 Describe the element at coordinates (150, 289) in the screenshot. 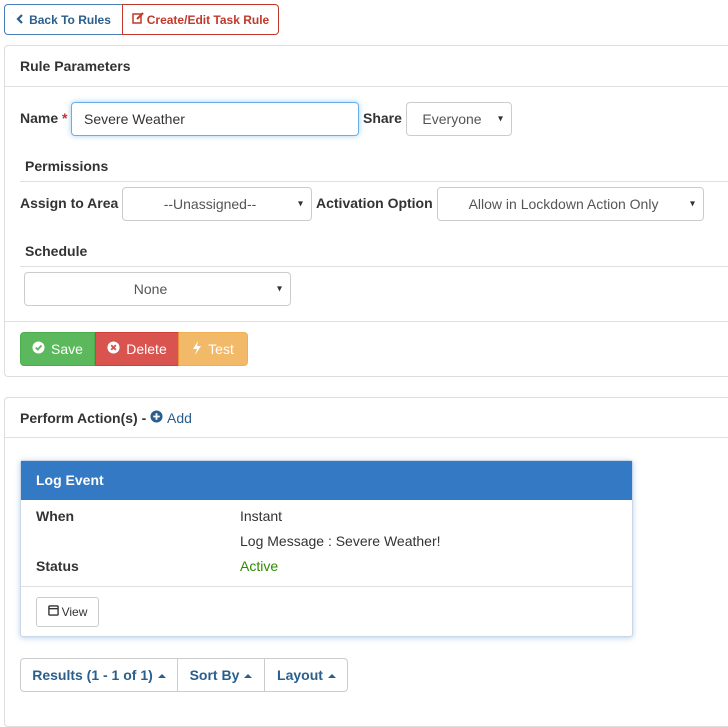

I see `schedule-select-value: None` at that location.